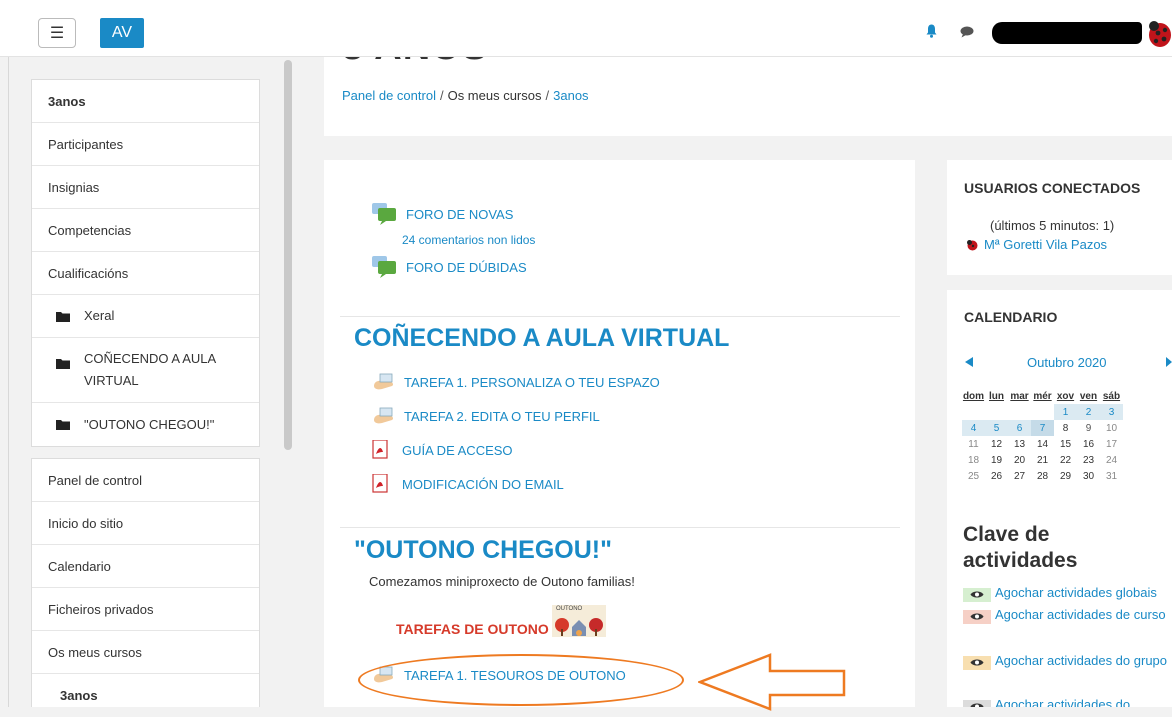 The height and width of the screenshot is (717, 1172). Describe the element at coordinates (1019, 396) in the screenshot. I see `weekday-header: mar` at that location.